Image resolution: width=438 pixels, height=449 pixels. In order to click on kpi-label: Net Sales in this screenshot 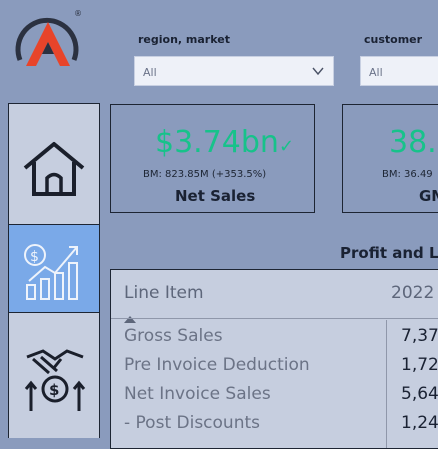, I will do `click(215, 196)`.